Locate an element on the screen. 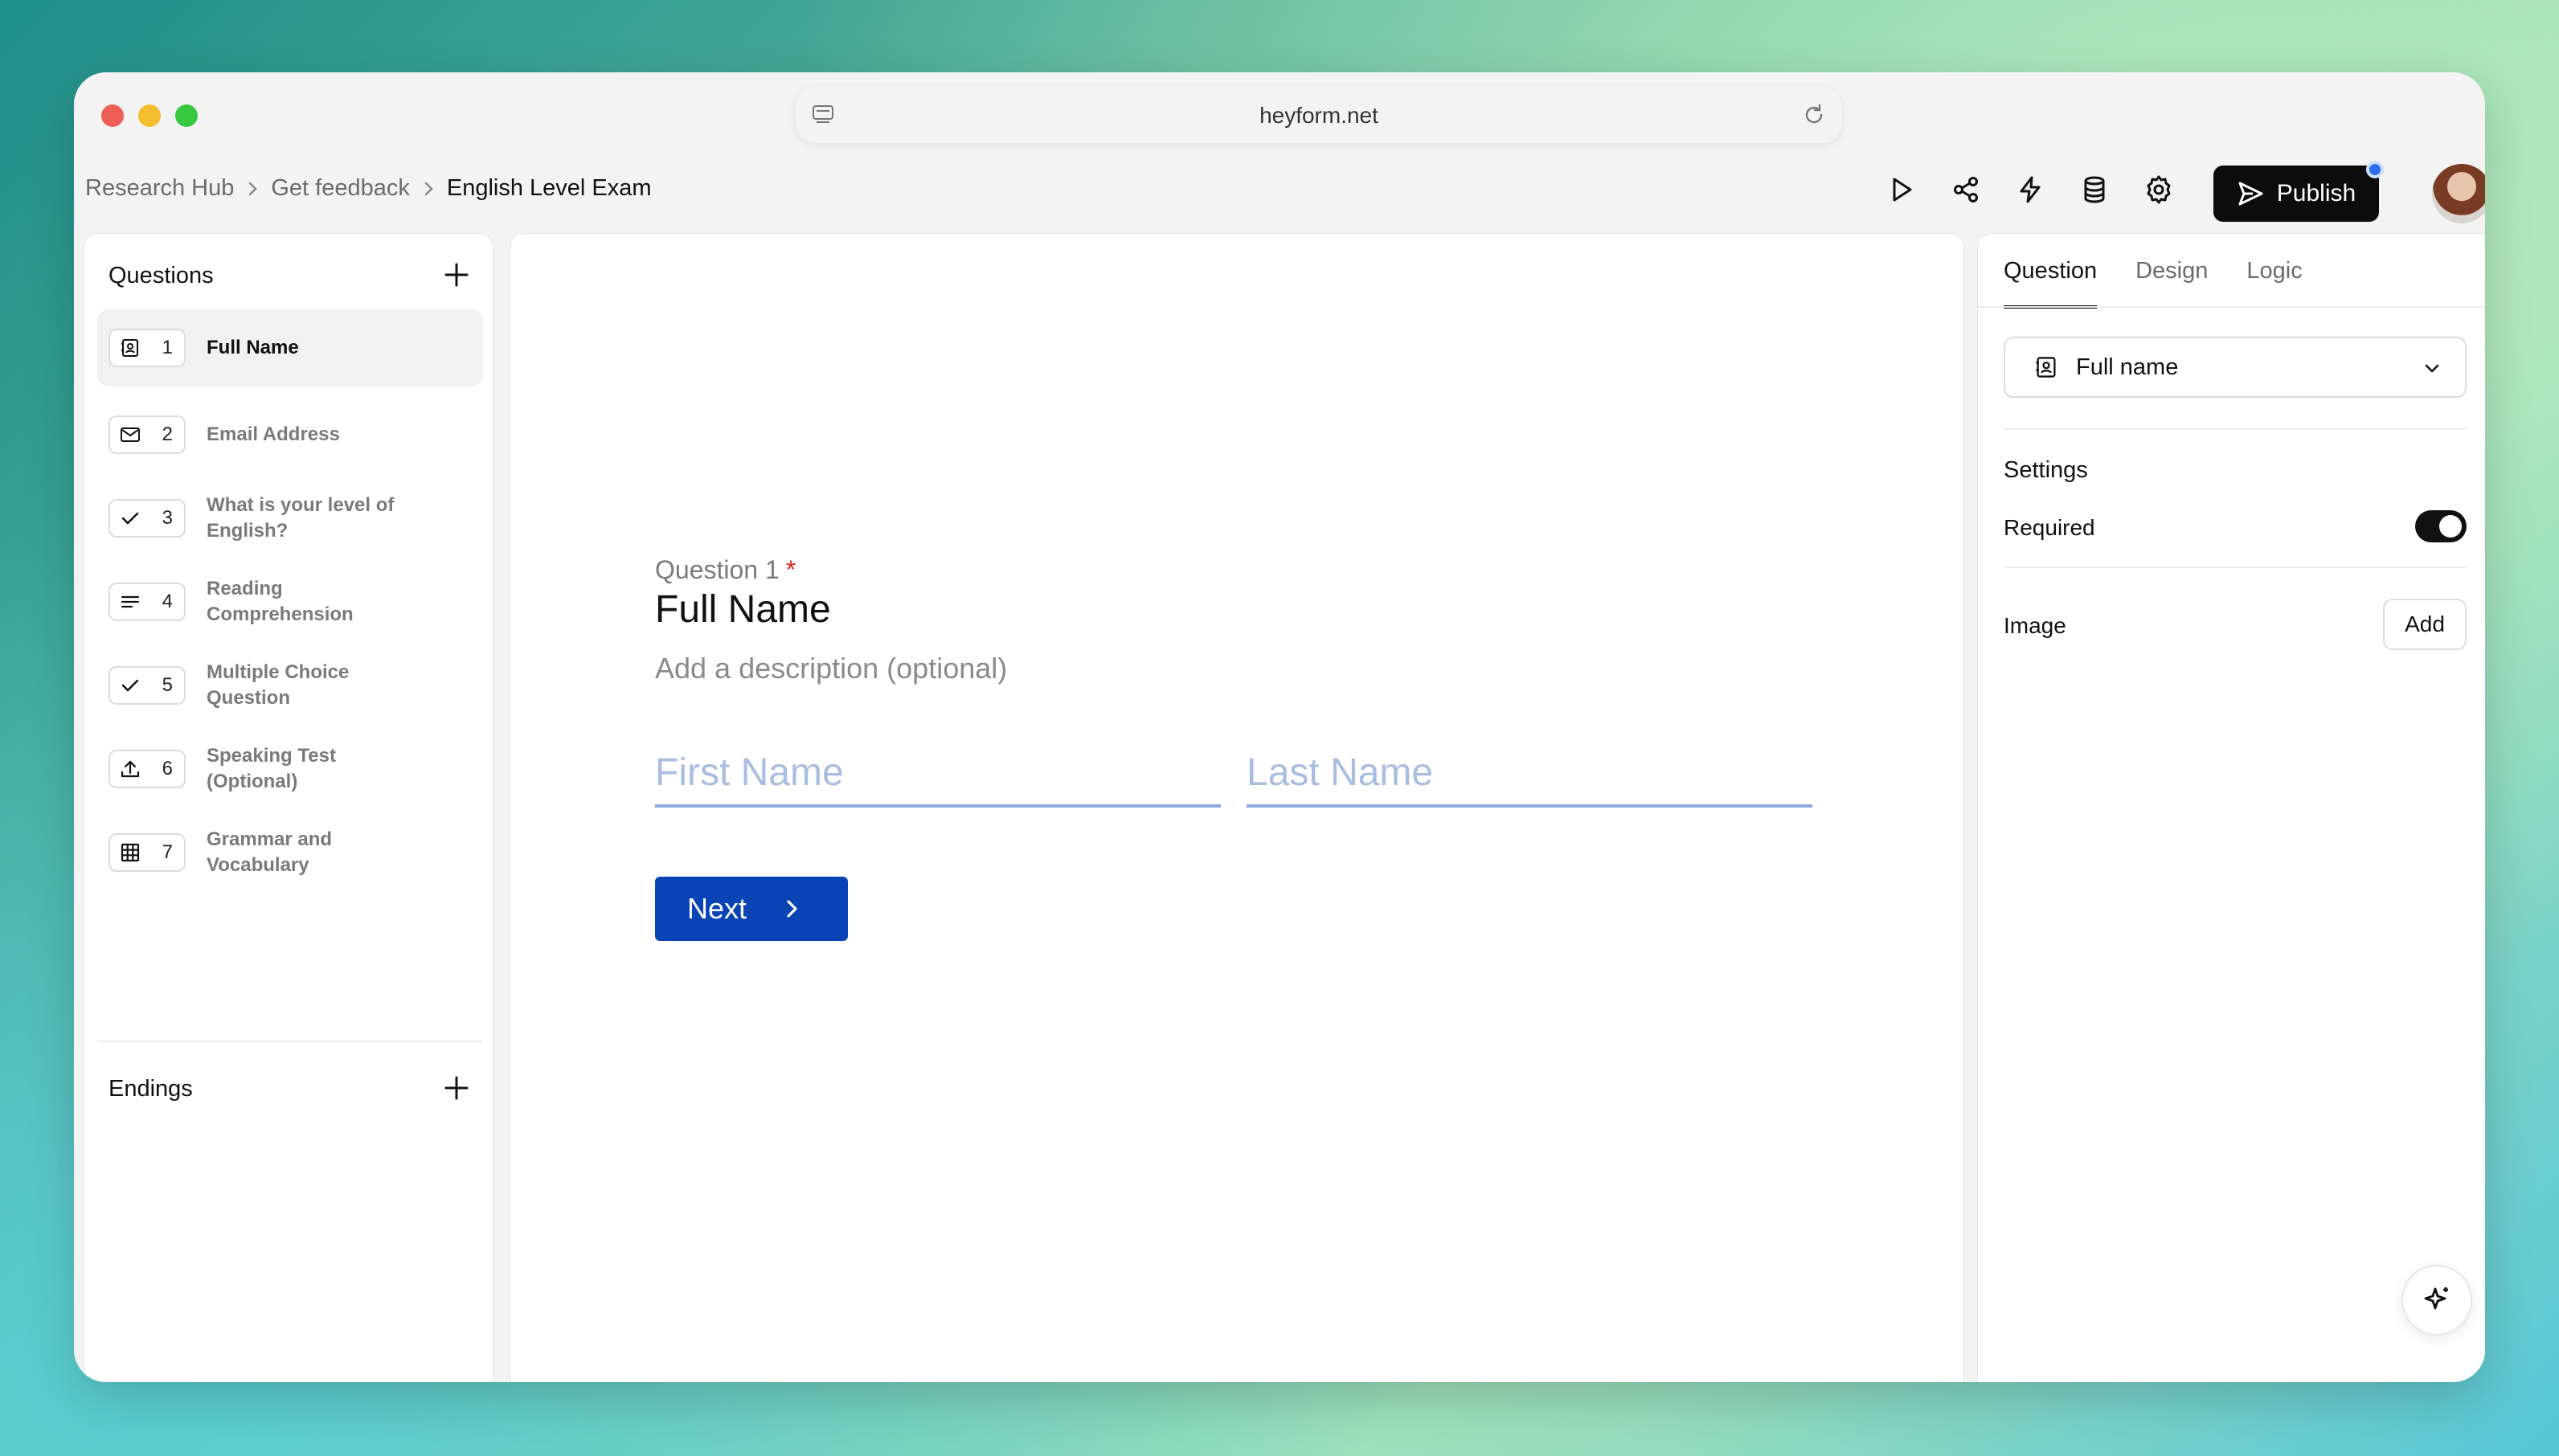 This screenshot has width=2559, height=1456. endings-title: Endings is located at coordinates (151, 1089).